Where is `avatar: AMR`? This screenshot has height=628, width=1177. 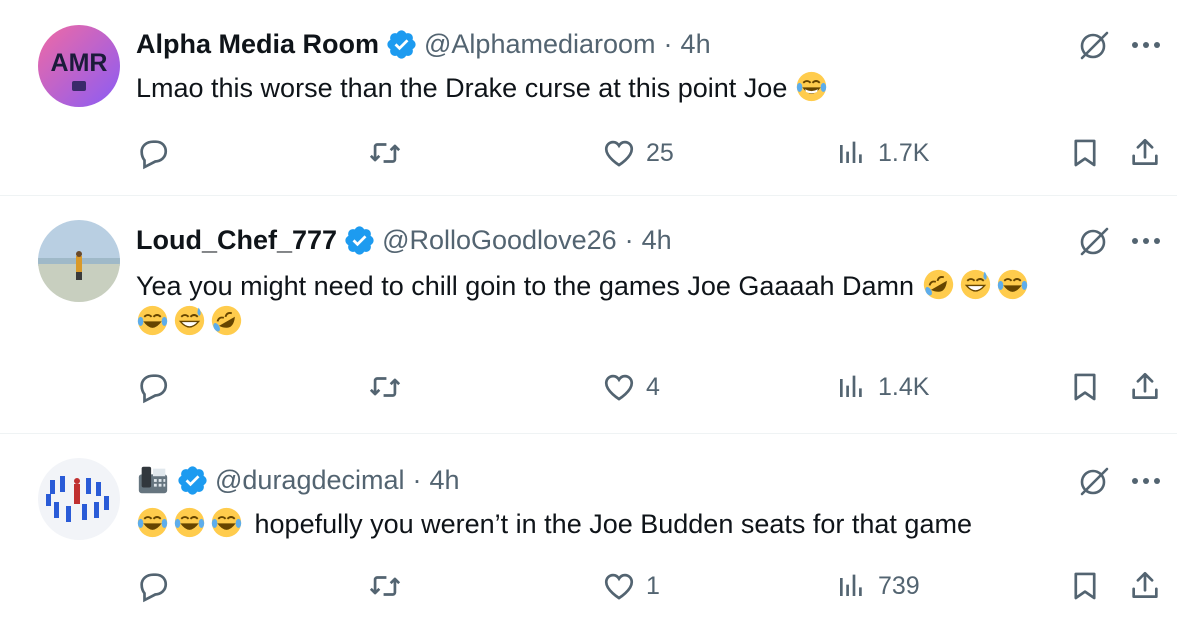
avatar: AMR is located at coordinates (79, 66).